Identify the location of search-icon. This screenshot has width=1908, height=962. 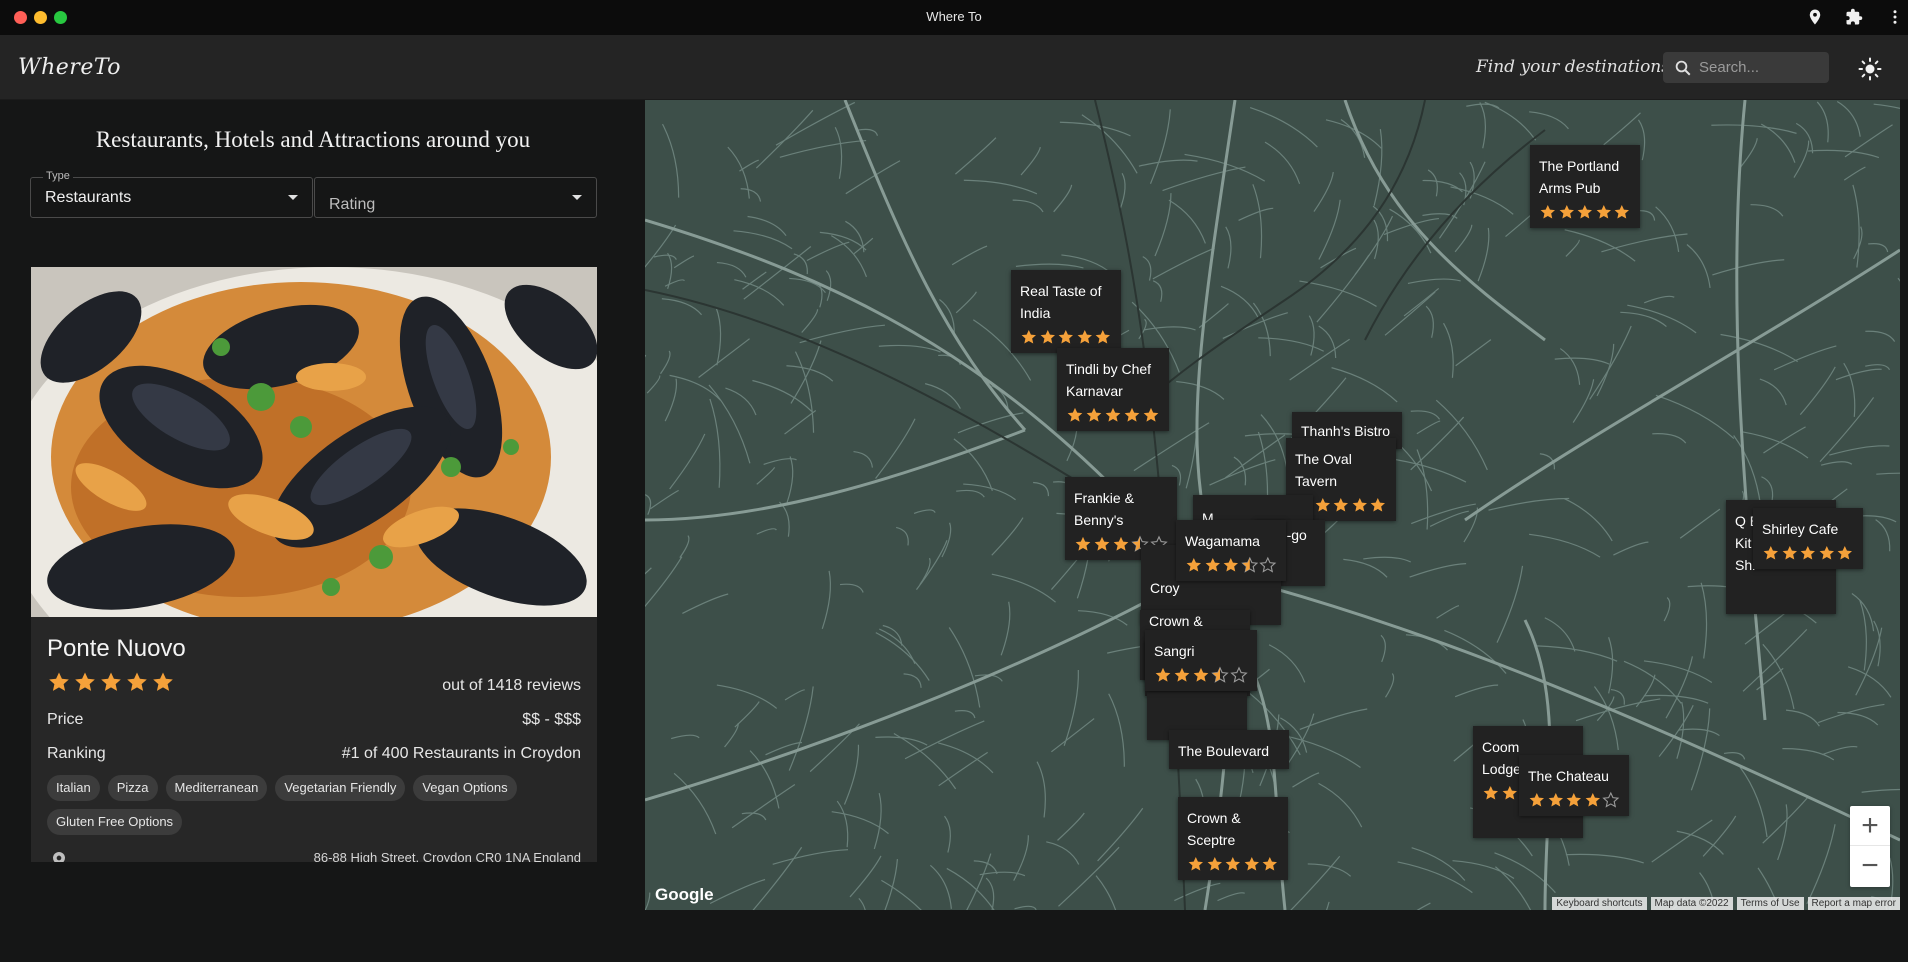
(1683, 68).